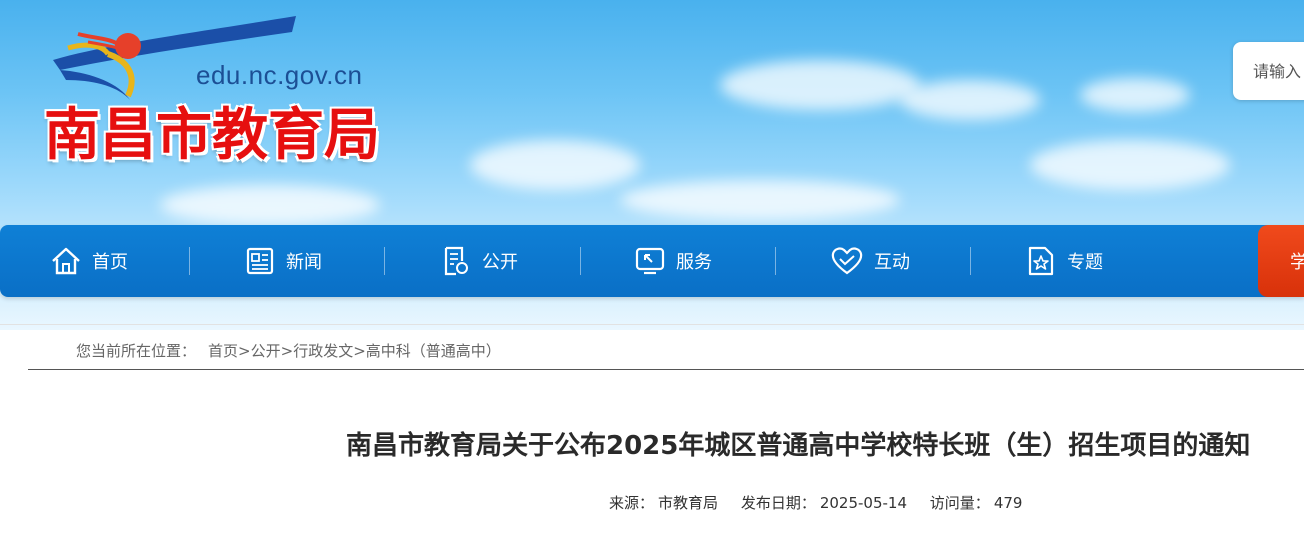 Image resolution: width=1304 pixels, height=533 pixels. What do you see at coordinates (110, 262) in the screenshot?
I see `nav-label: 首页` at bounding box center [110, 262].